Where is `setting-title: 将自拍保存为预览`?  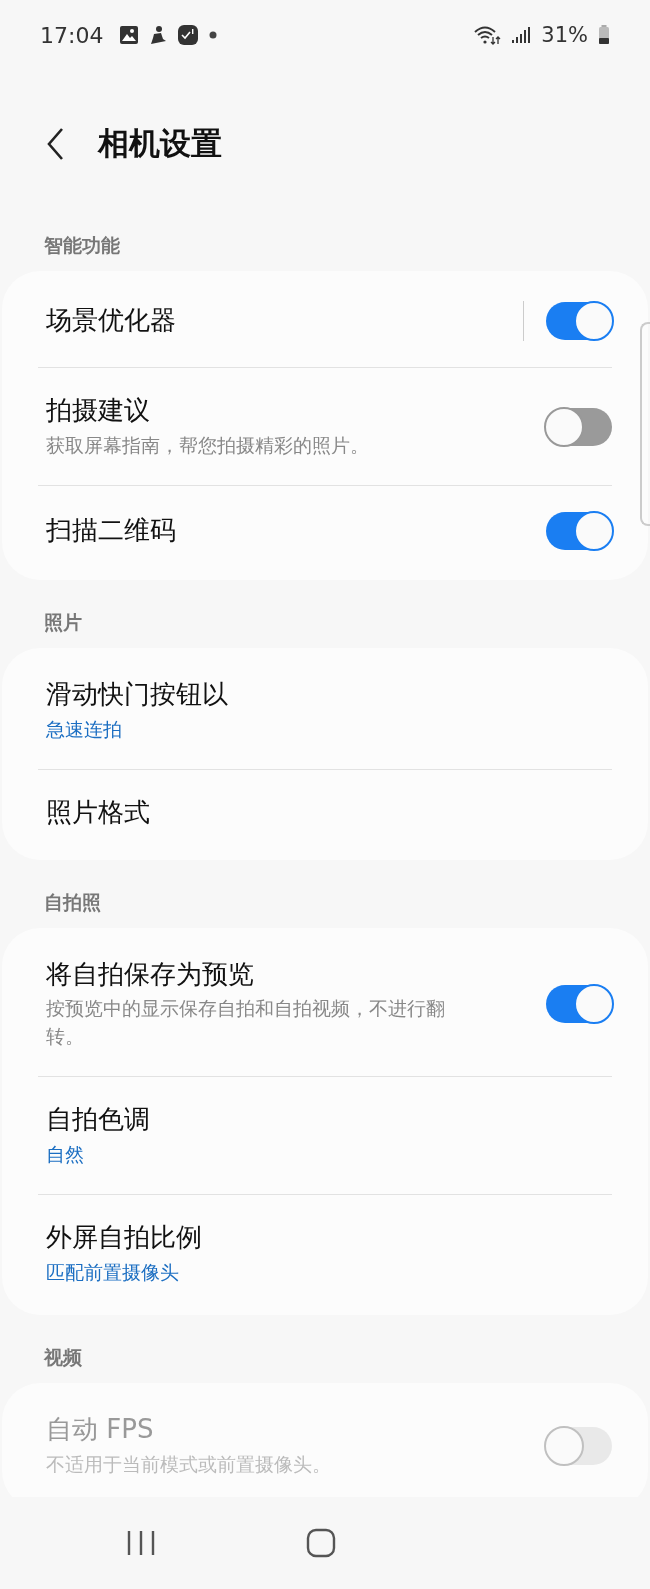 setting-title: 将自拍保存为预览 is located at coordinates (296, 974).